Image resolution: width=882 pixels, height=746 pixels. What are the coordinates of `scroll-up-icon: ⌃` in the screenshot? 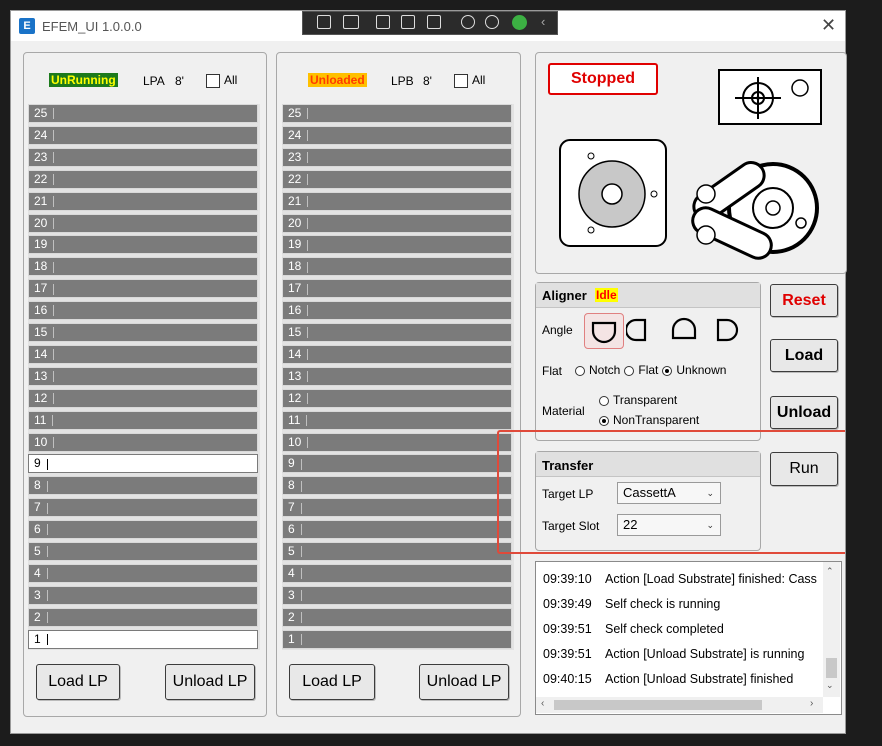 It's located at (830, 571).